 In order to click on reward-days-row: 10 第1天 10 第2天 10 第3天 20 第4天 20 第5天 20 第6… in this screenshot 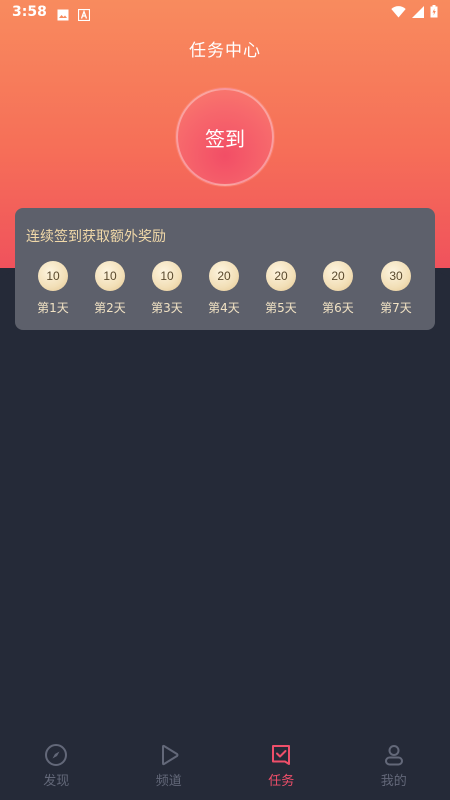, I will do `click(225, 291)`.